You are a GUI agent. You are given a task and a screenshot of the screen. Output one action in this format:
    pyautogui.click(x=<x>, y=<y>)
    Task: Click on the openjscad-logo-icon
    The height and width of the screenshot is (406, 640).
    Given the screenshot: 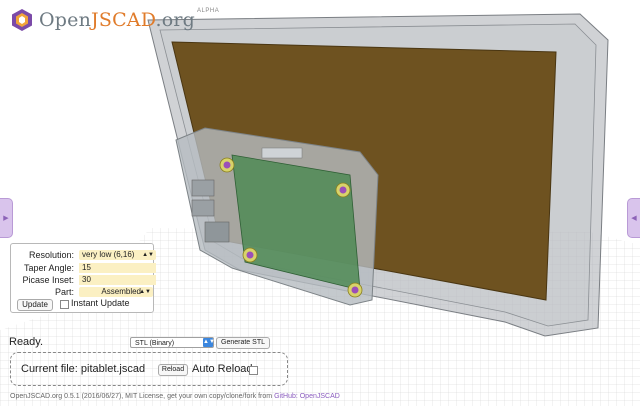 What is the action you would take?
    pyautogui.click(x=22, y=20)
    